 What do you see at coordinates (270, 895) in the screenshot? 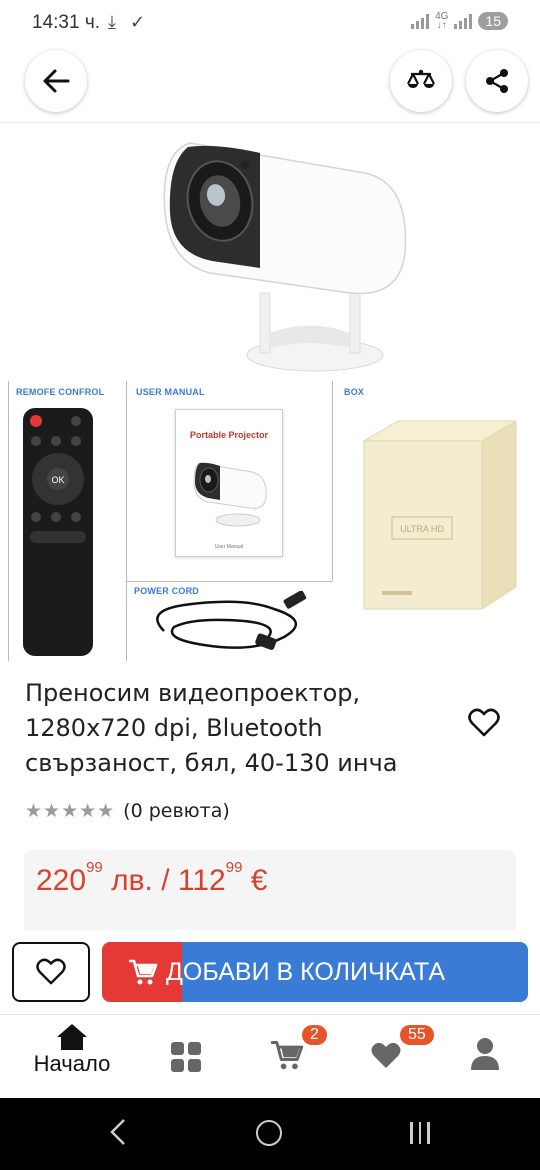
I see `price-card: 22099 лв. / 11299 €` at bounding box center [270, 895].